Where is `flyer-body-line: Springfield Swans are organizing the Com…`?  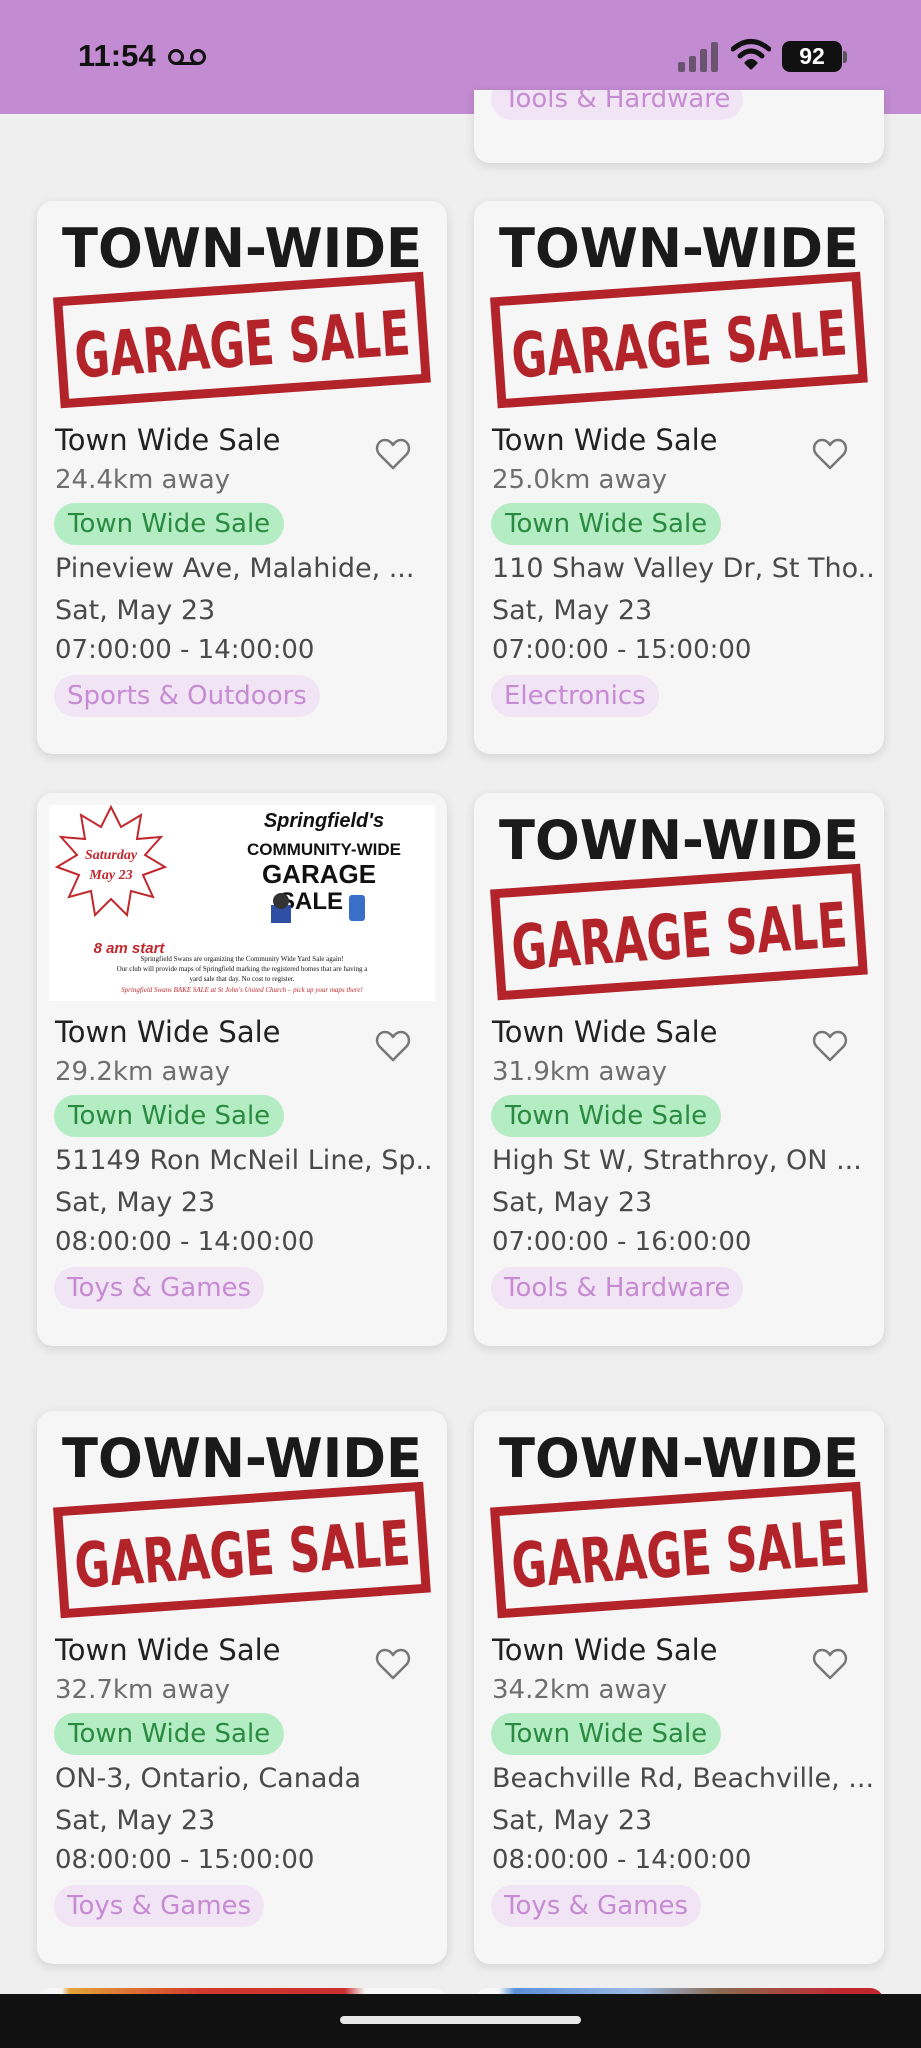
flyer-body-line: Springfield Swans are organizing the Com… is located at coordinates (241, 959).